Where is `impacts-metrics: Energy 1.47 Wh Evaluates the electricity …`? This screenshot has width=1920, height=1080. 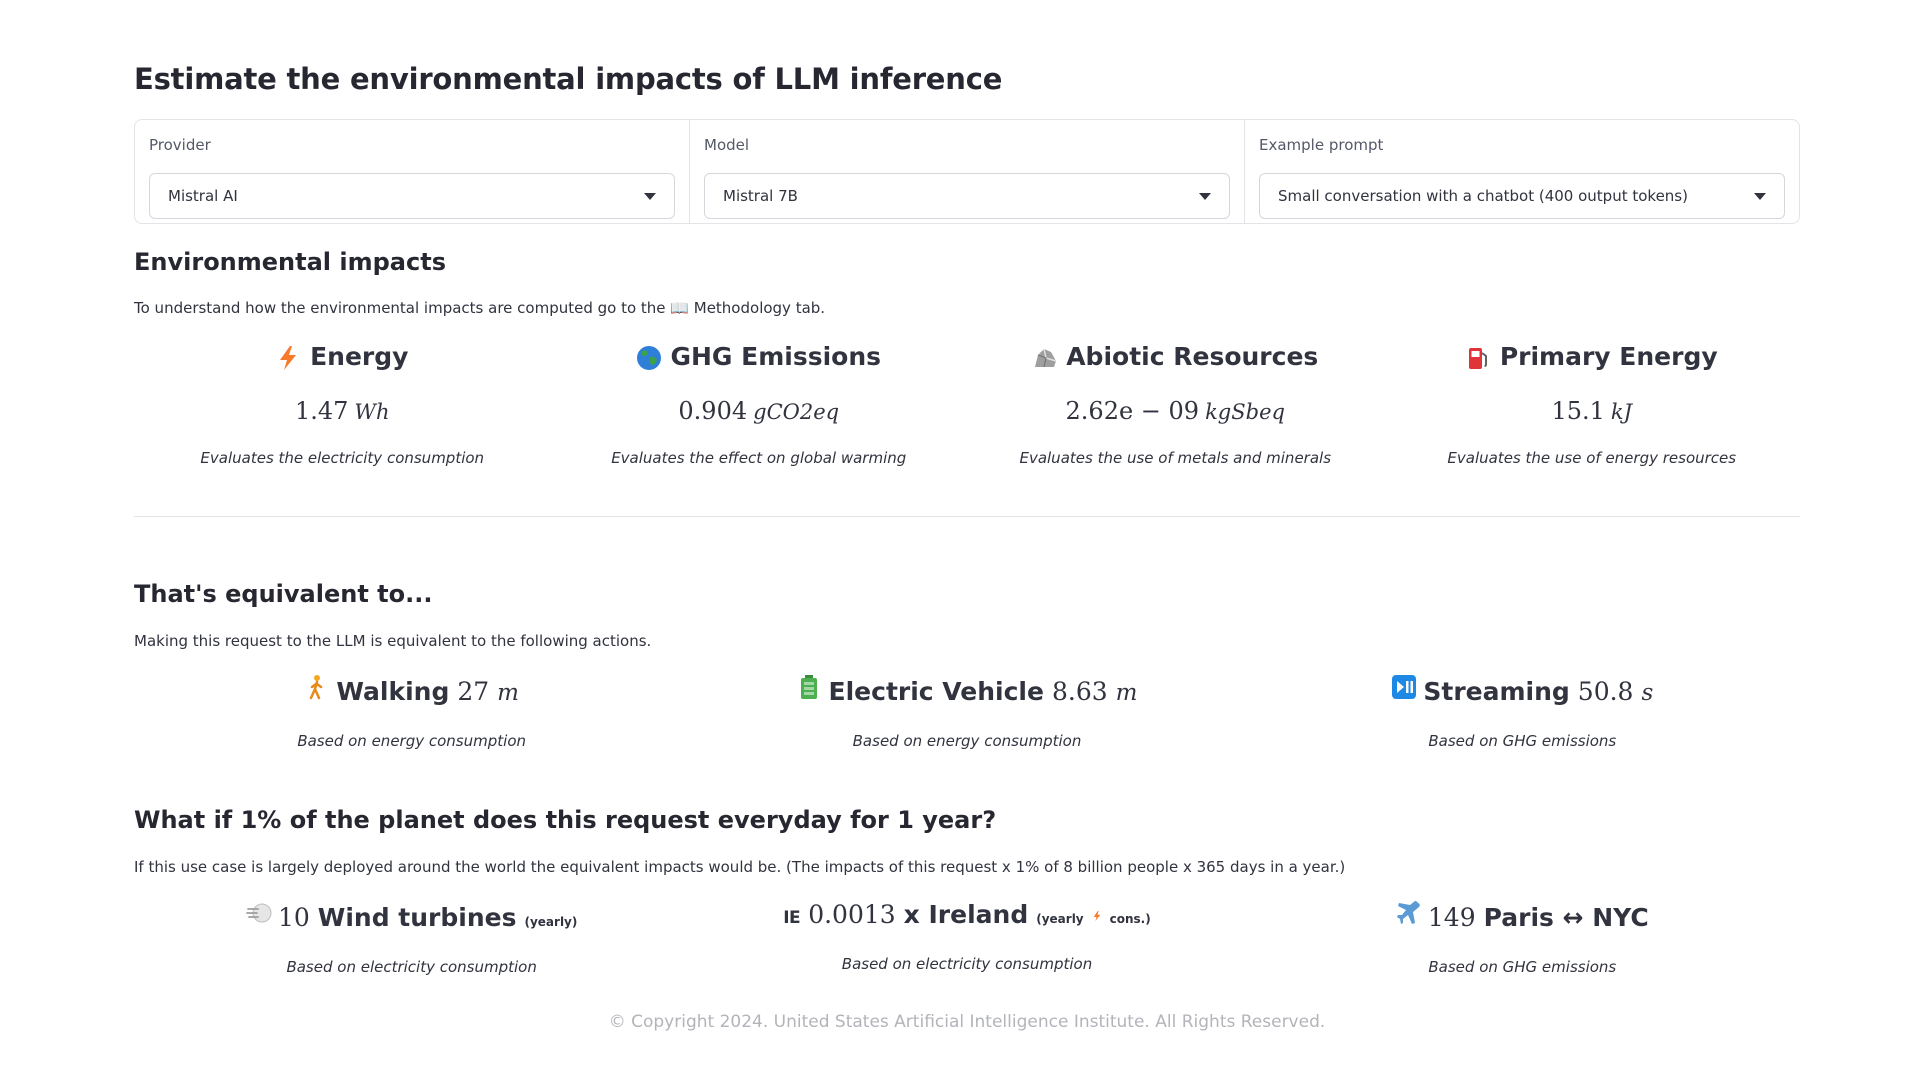
impacts-metrics: Energy 1.47 Wh Evaluates the electricity … is located at coordinates (967, 404).